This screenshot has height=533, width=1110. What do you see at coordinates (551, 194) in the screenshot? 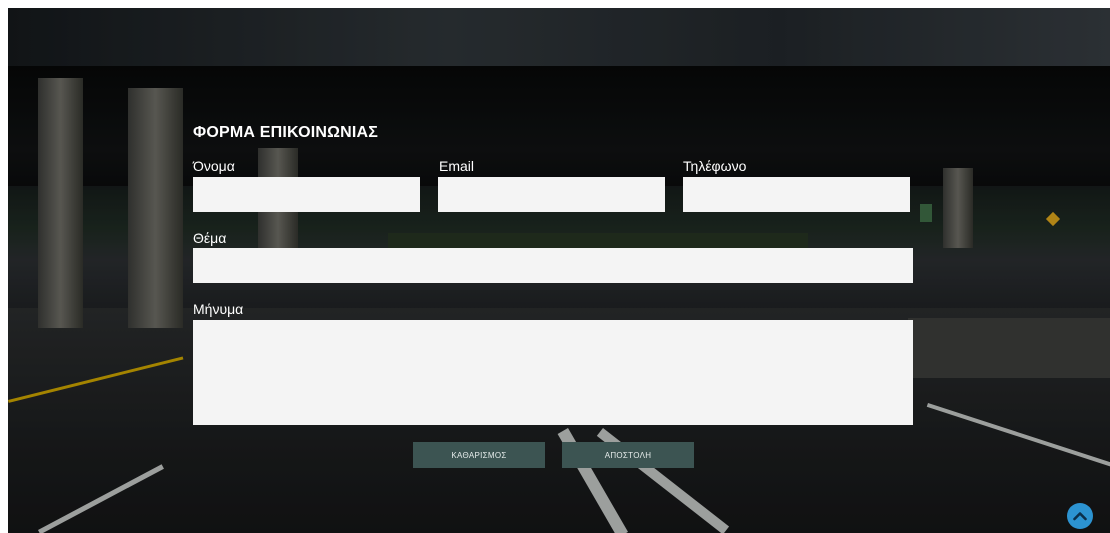
I see `email-field` at bounding box center [551, 194].